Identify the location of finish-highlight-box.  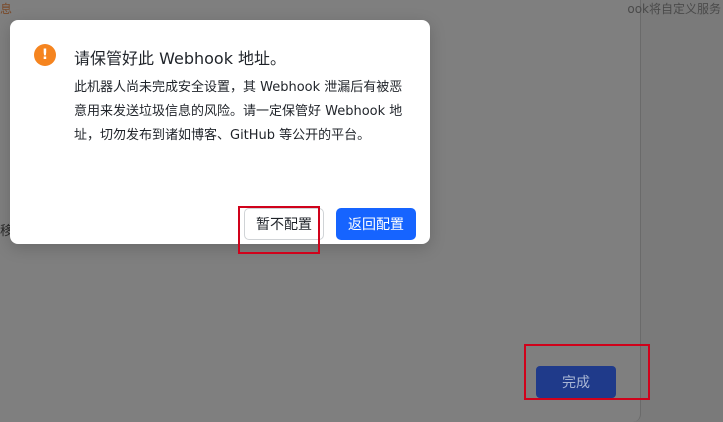
(587, 372).